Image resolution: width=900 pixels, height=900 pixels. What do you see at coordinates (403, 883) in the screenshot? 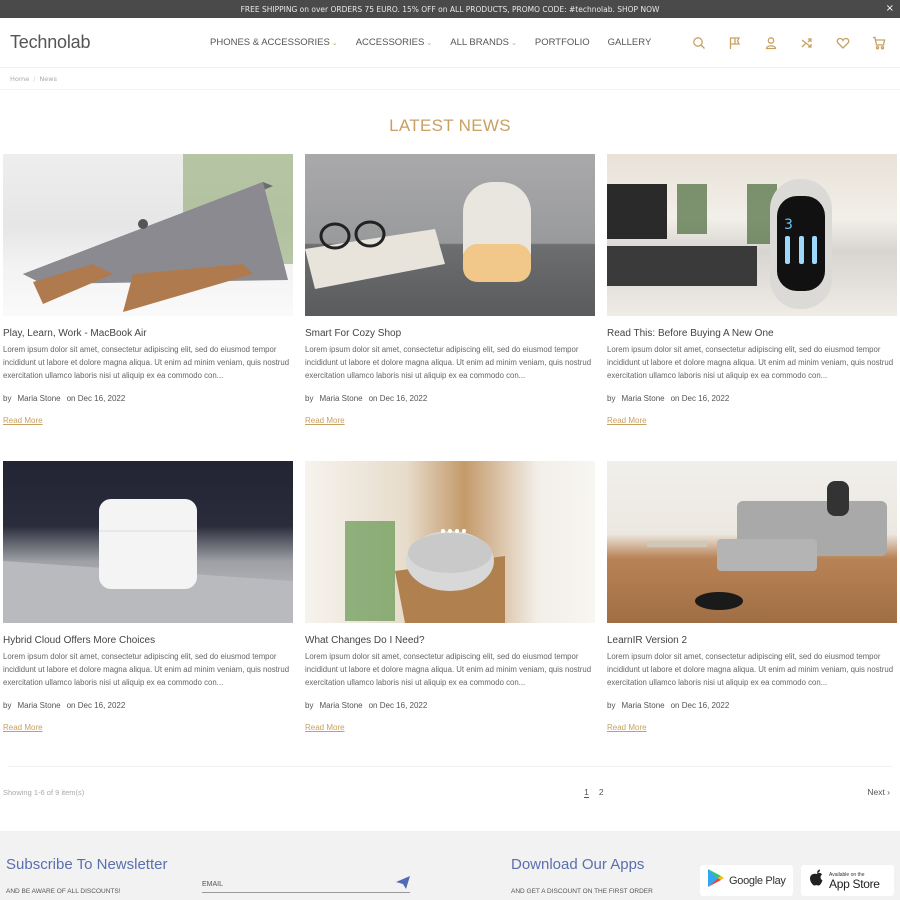
I see `send-icon` at bounding box center [403, 883].